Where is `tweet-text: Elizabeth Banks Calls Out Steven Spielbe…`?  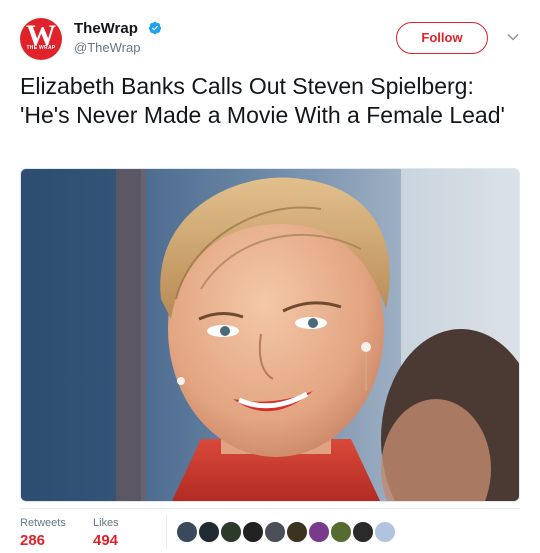
tweet-text: Elizabeth Banks Calls Out Steven Spielbe… is located at coordinates (262, 100).